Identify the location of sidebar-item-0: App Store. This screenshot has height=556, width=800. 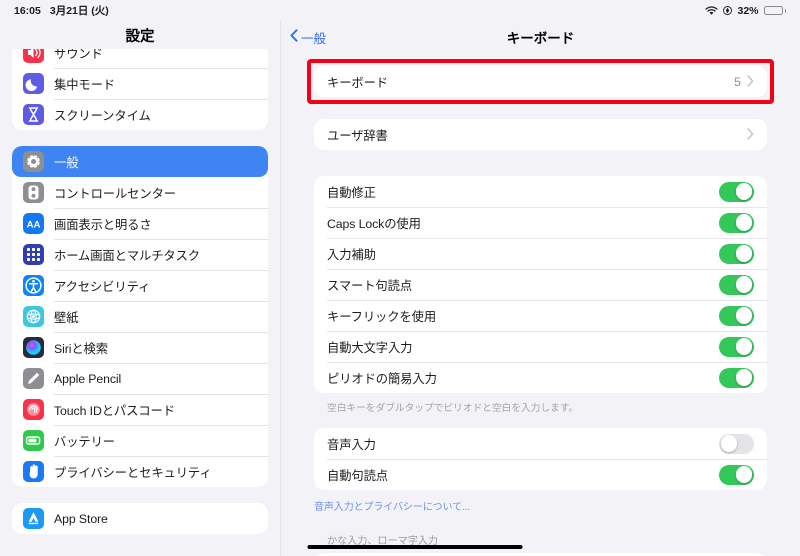
(140, 518).